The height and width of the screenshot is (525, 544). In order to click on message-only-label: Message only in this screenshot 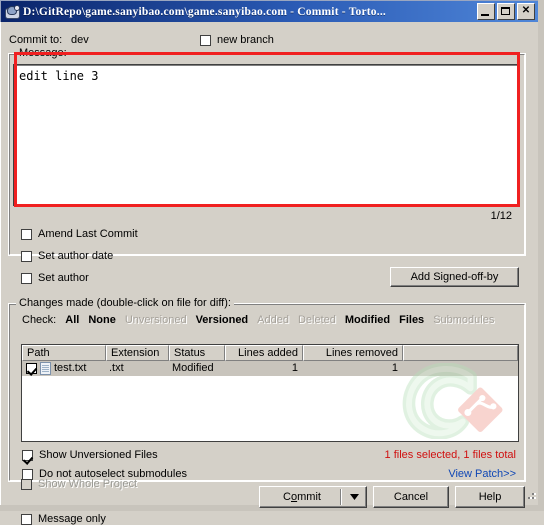, I will do `click(72, 519)`.